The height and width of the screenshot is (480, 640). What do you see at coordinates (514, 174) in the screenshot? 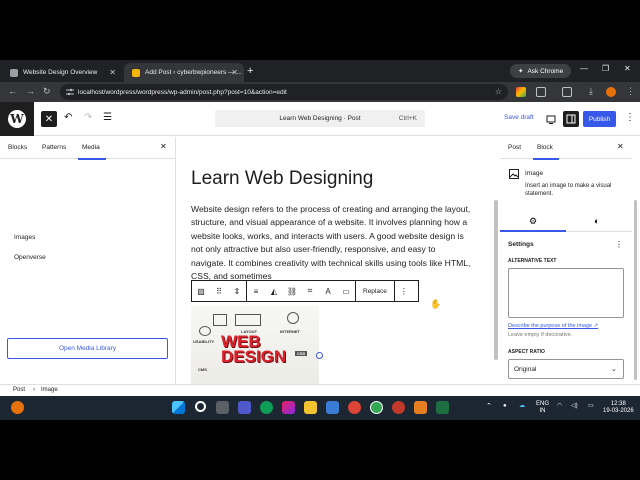
I see `image-block-icon` at bounding box center [514, 174].